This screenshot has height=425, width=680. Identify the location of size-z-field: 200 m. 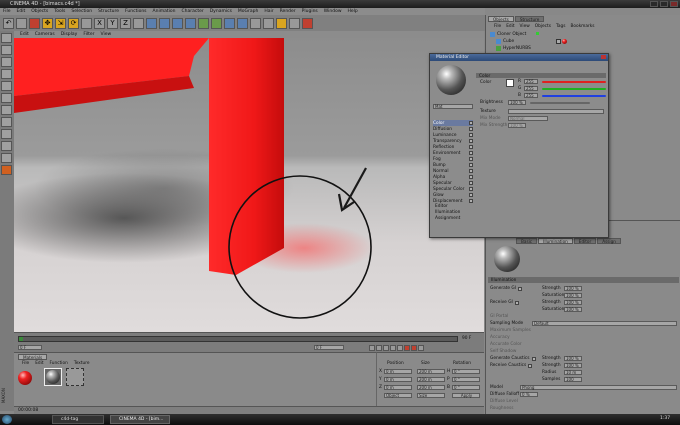
(431, 387).